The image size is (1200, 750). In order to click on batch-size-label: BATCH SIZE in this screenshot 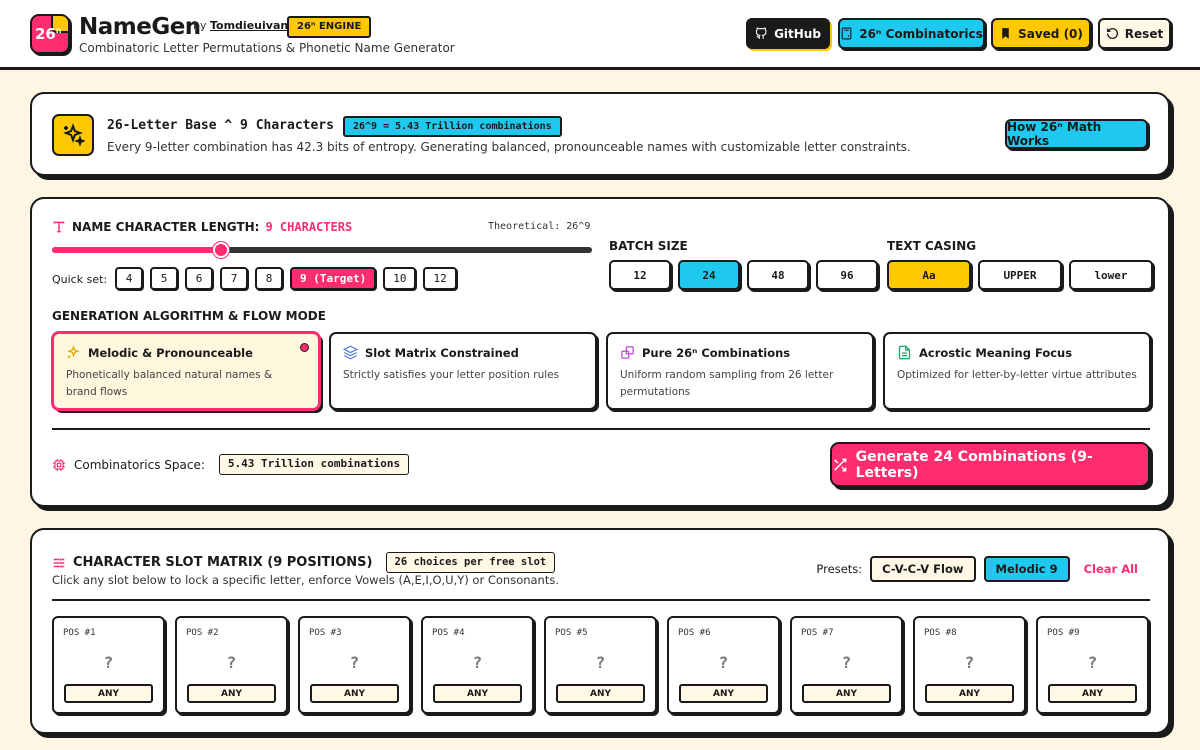, I will do `click(648, 246)`.